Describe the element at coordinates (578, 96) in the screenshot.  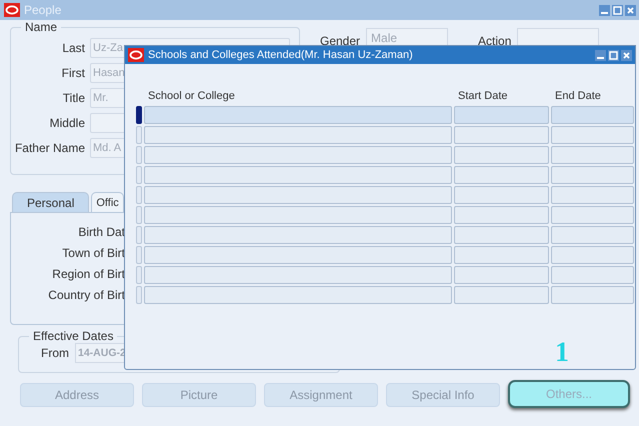
I see `column-header: End Date` at that location.